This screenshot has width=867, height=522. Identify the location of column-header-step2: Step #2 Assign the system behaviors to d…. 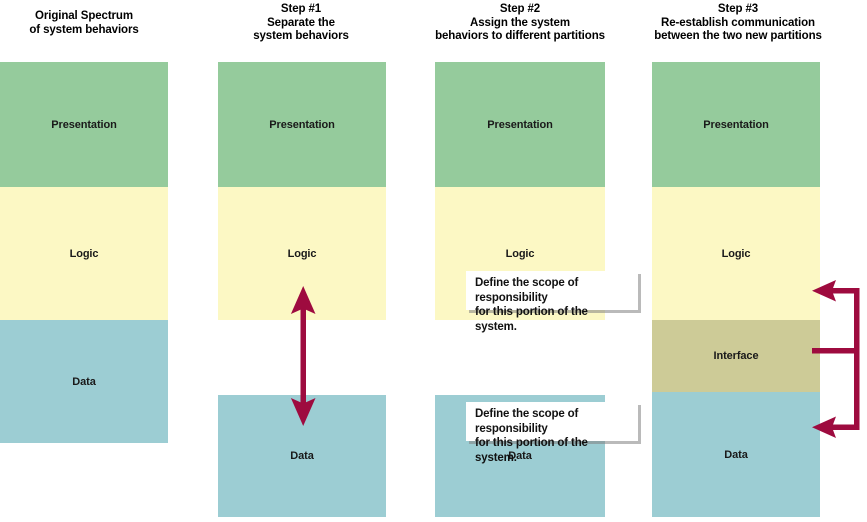
(520, 22).